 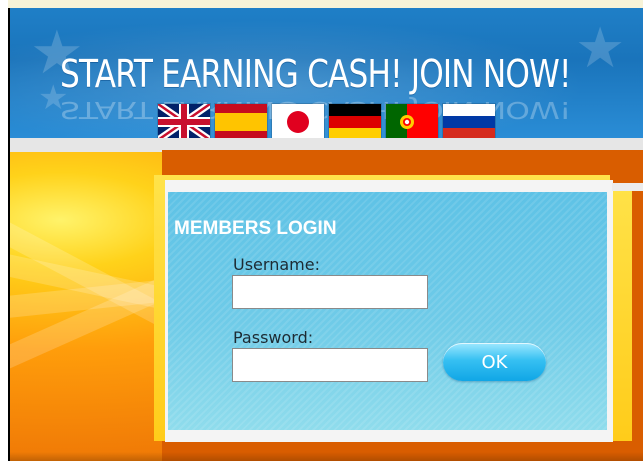 I want to click on password-input, so click(x=330, y=365).